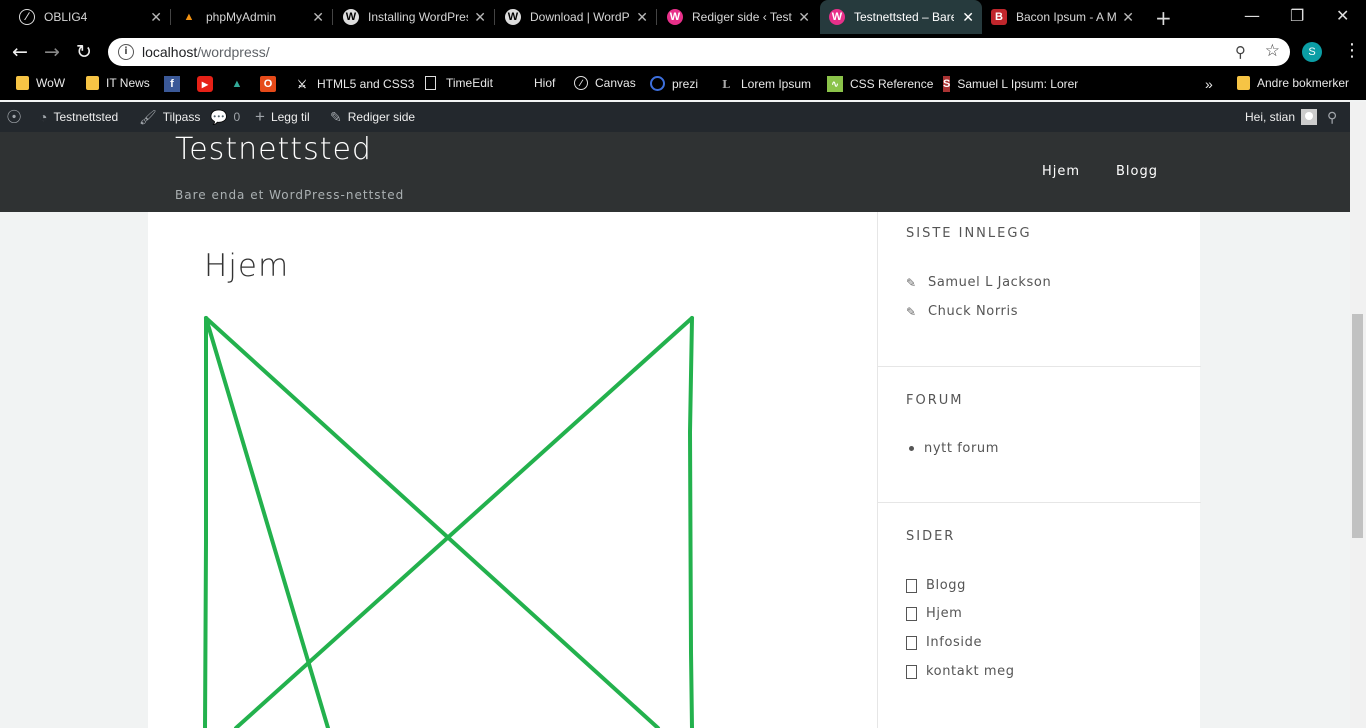 The image size is (1366, 728). Describe the element at coordinates (1209, 84) in the screenshot. I see `more-bookmarks-button: »` at that location.